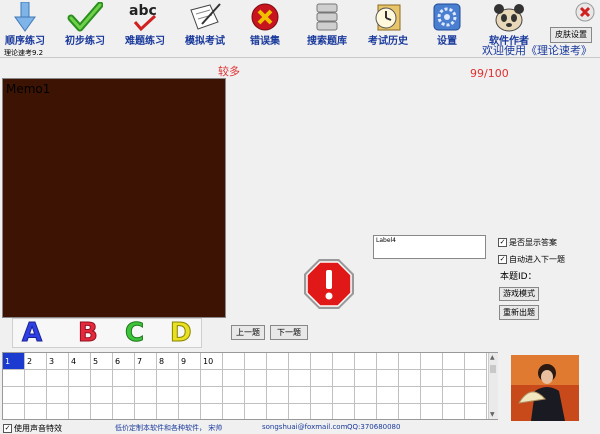 This screenshot has height=434, width=600. Describe the element at coordinates (190, 361) in the screenshot. I see `question-cell: 9` at that location.